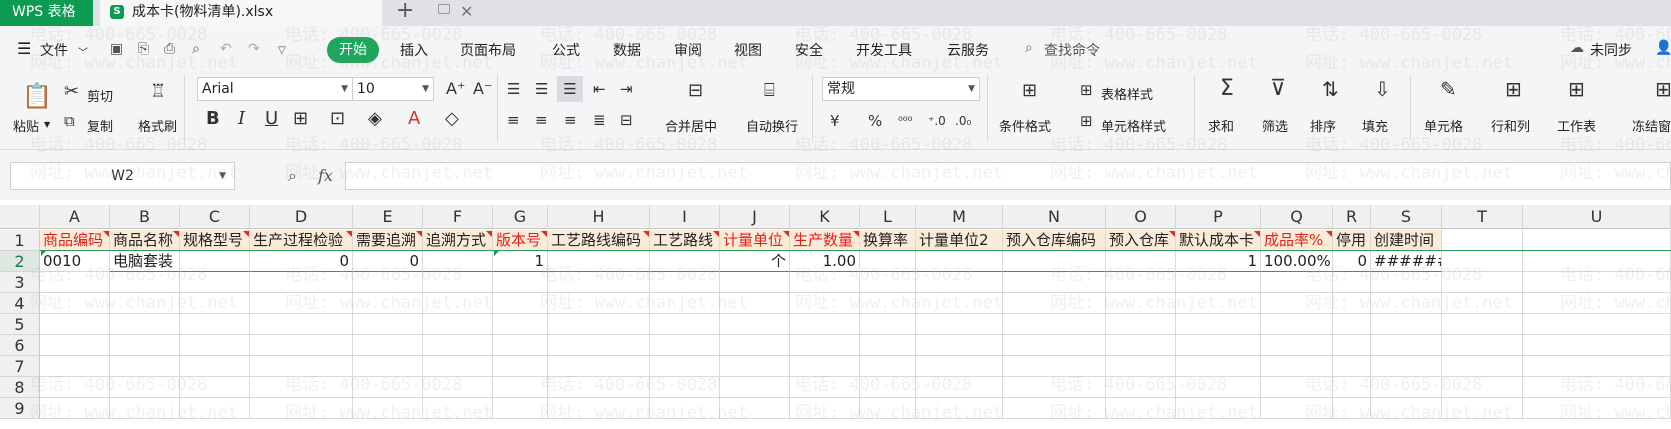 The width and height of the screenshot is (1671, 429). I want to click on column-header-e: E, so click(388, 217).